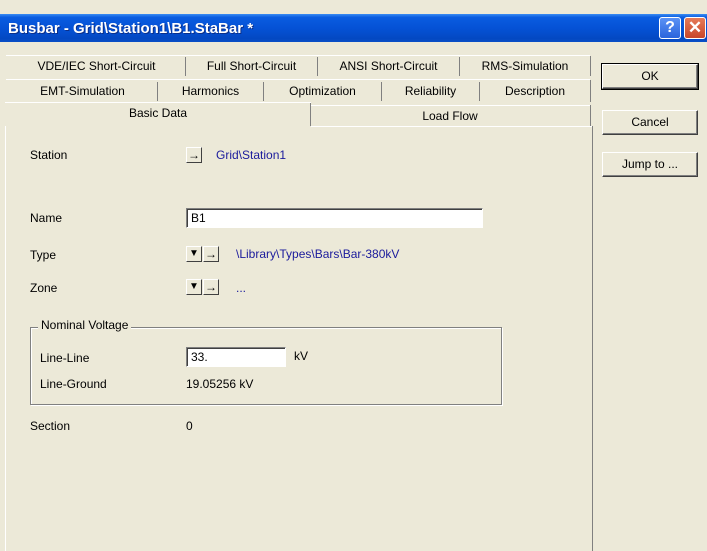 Image resolution: width=707 pixels, height=551 pixels. What do you see at coordinates (50, 426) in the screenshot?
I see `section-label: Section` at bounding box center [50, 426].